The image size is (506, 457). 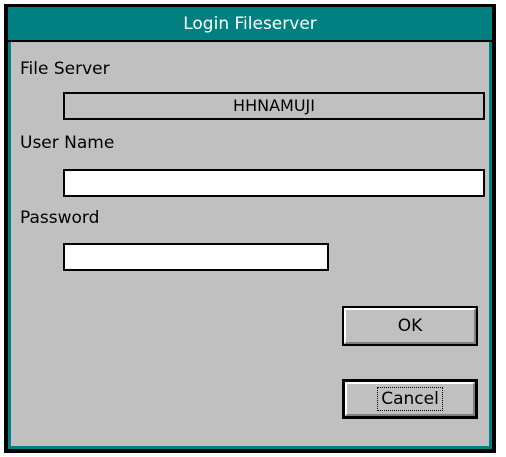 What do you see at coordinates (67, 143) in the screenshot?
I see `user-name-label: User Name` at bounding box center [67, 143].